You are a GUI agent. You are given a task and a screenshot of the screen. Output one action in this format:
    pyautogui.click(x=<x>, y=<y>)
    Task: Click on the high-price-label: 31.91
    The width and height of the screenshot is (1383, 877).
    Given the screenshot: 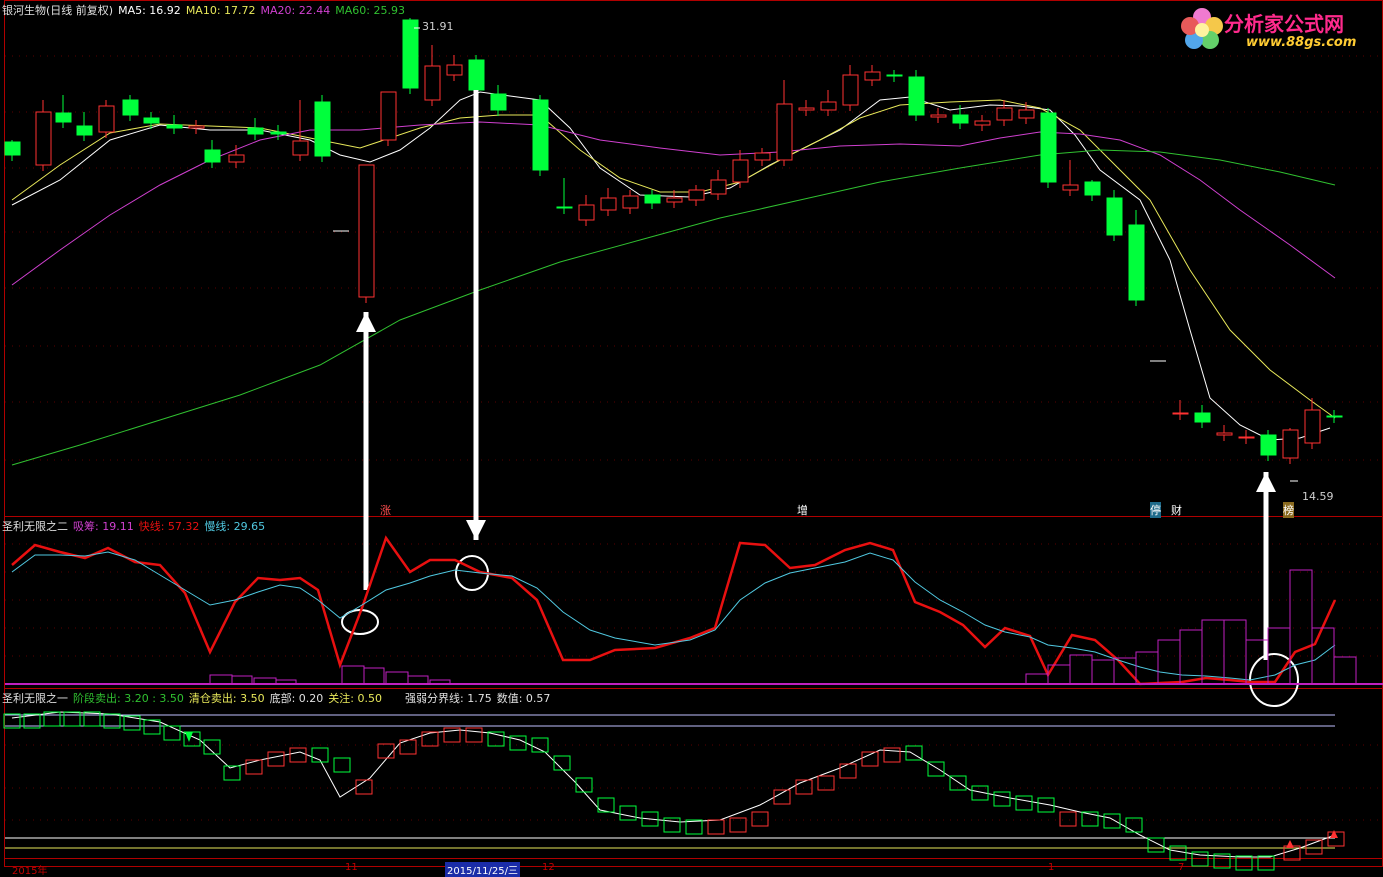 What is the action you would take?
    pyautogui.click(x=438, y=26)
    